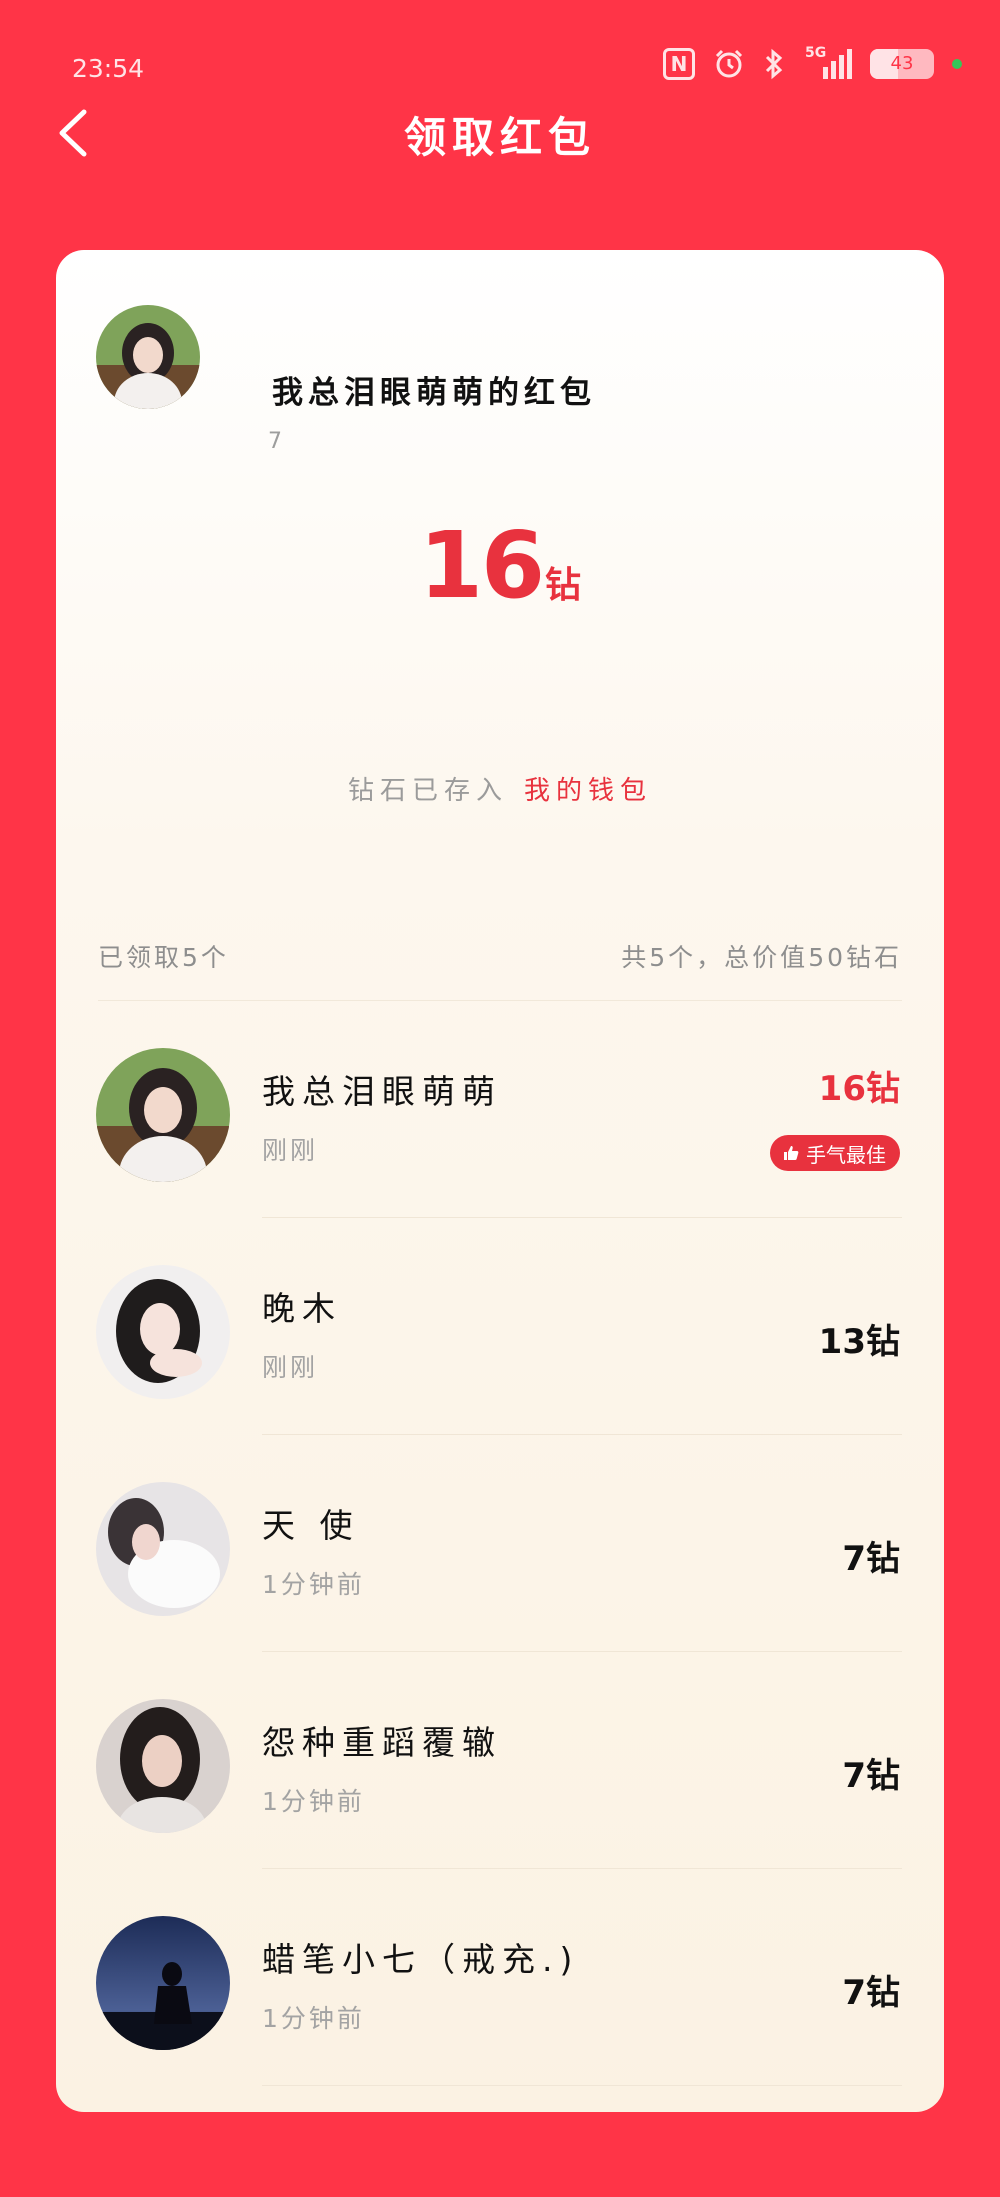 The height and width of the screenshot is (2197, 1000). What do you see at coordinates (859, 1089) in the screenshot?
I see `recipient-amount: 16钻` at bounding box center [859, 1089].